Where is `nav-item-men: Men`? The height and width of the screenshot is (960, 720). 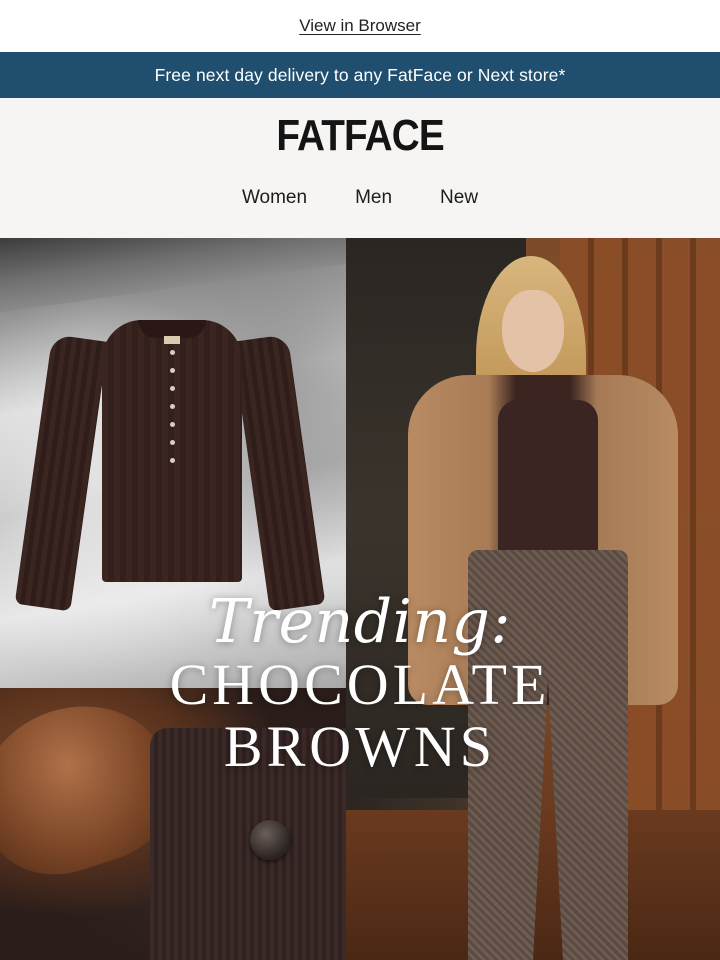
nav-item-men: Men is located at coordinates (373, 198).